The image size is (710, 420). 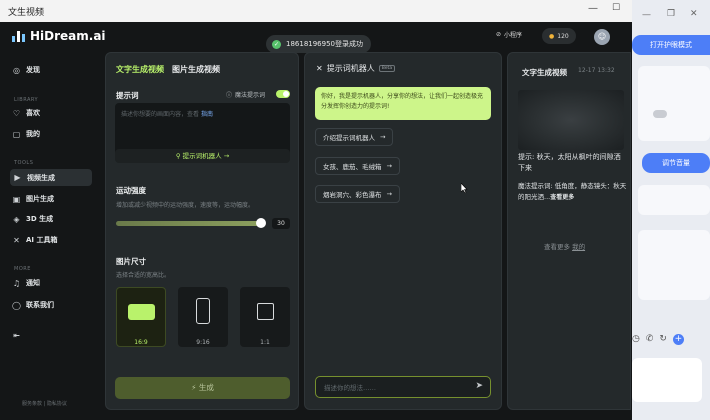 I want to click on sidebar-item-label: 视频生成, so click(x=41, y=177).